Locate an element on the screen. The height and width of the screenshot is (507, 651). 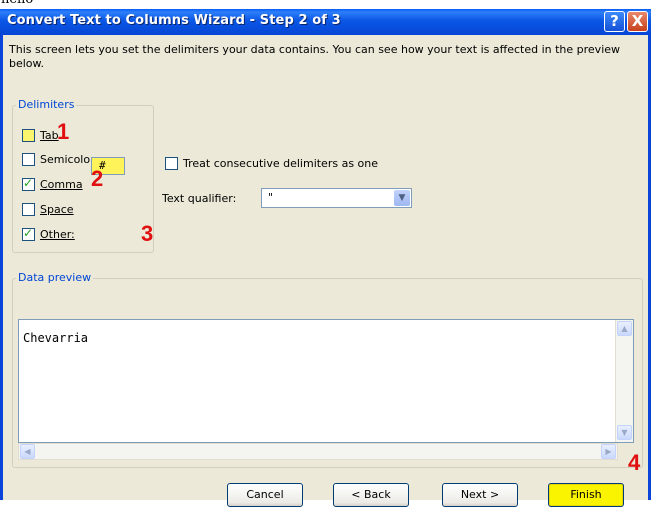
help-button: ? is located at coordinates (614, 21).